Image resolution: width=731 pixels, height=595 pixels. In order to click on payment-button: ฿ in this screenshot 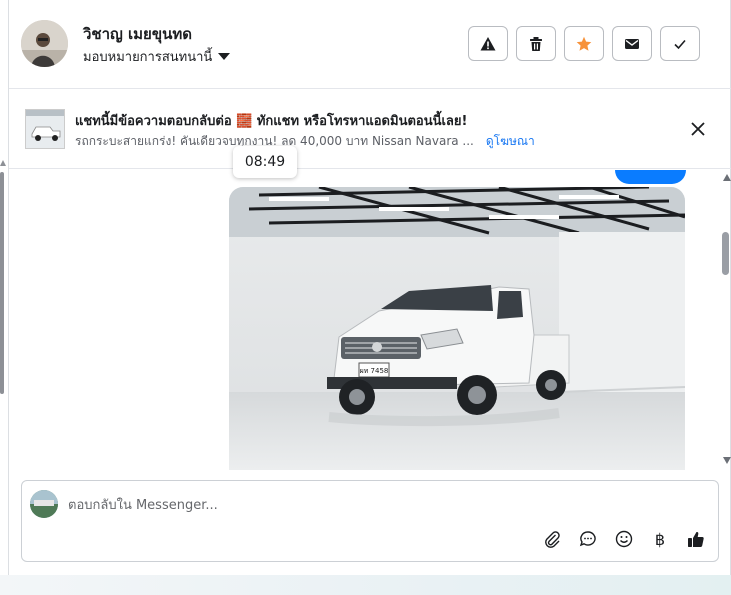, I will do `click(660, 539)`.